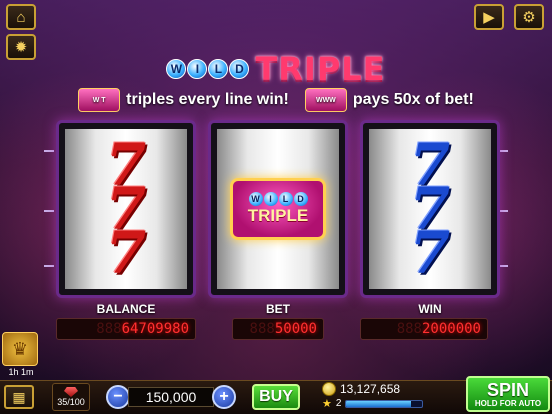 This screenshot has height=414, width=552. I want to click on video-button: ▶, so click(489, 17).